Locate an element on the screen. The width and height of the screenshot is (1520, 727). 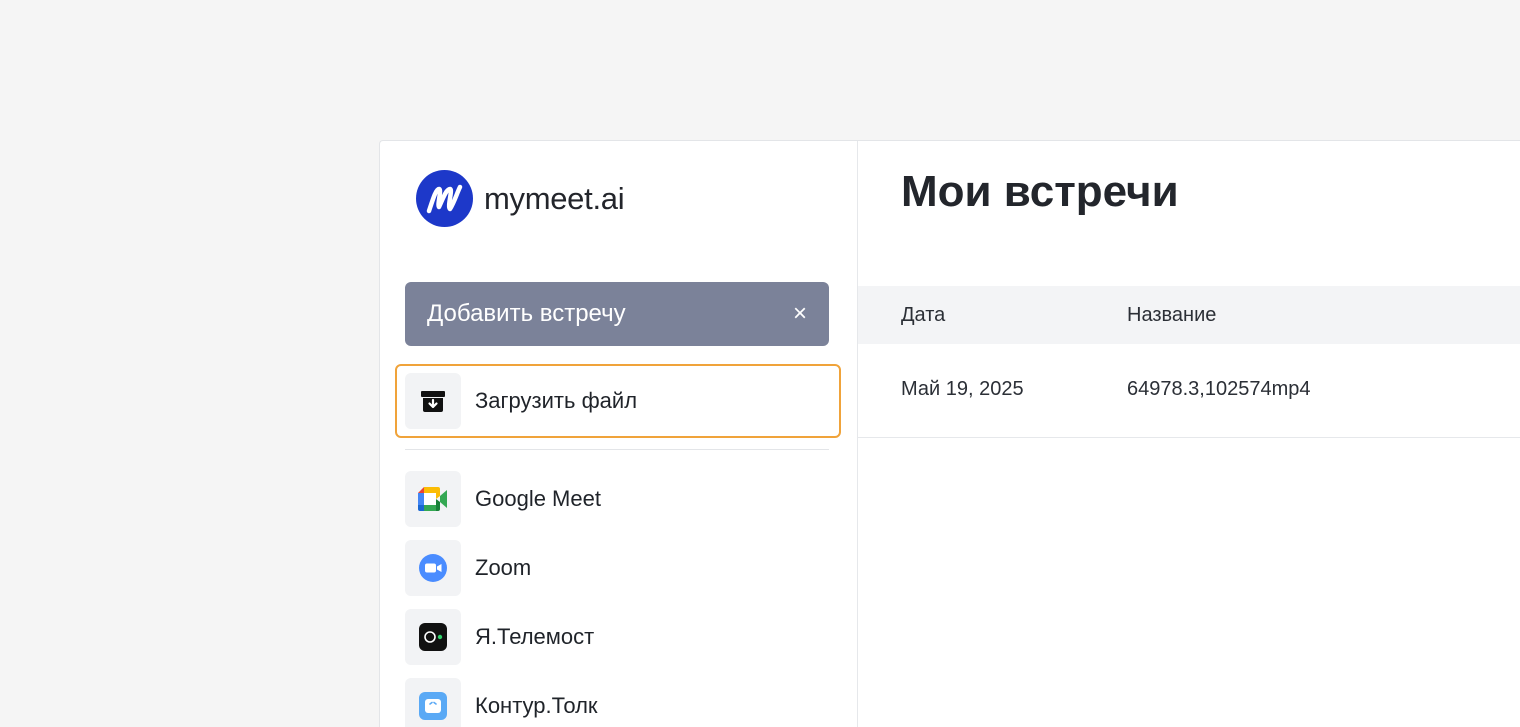
page-title: Мои встречи is located at coordinates (1040, 191).